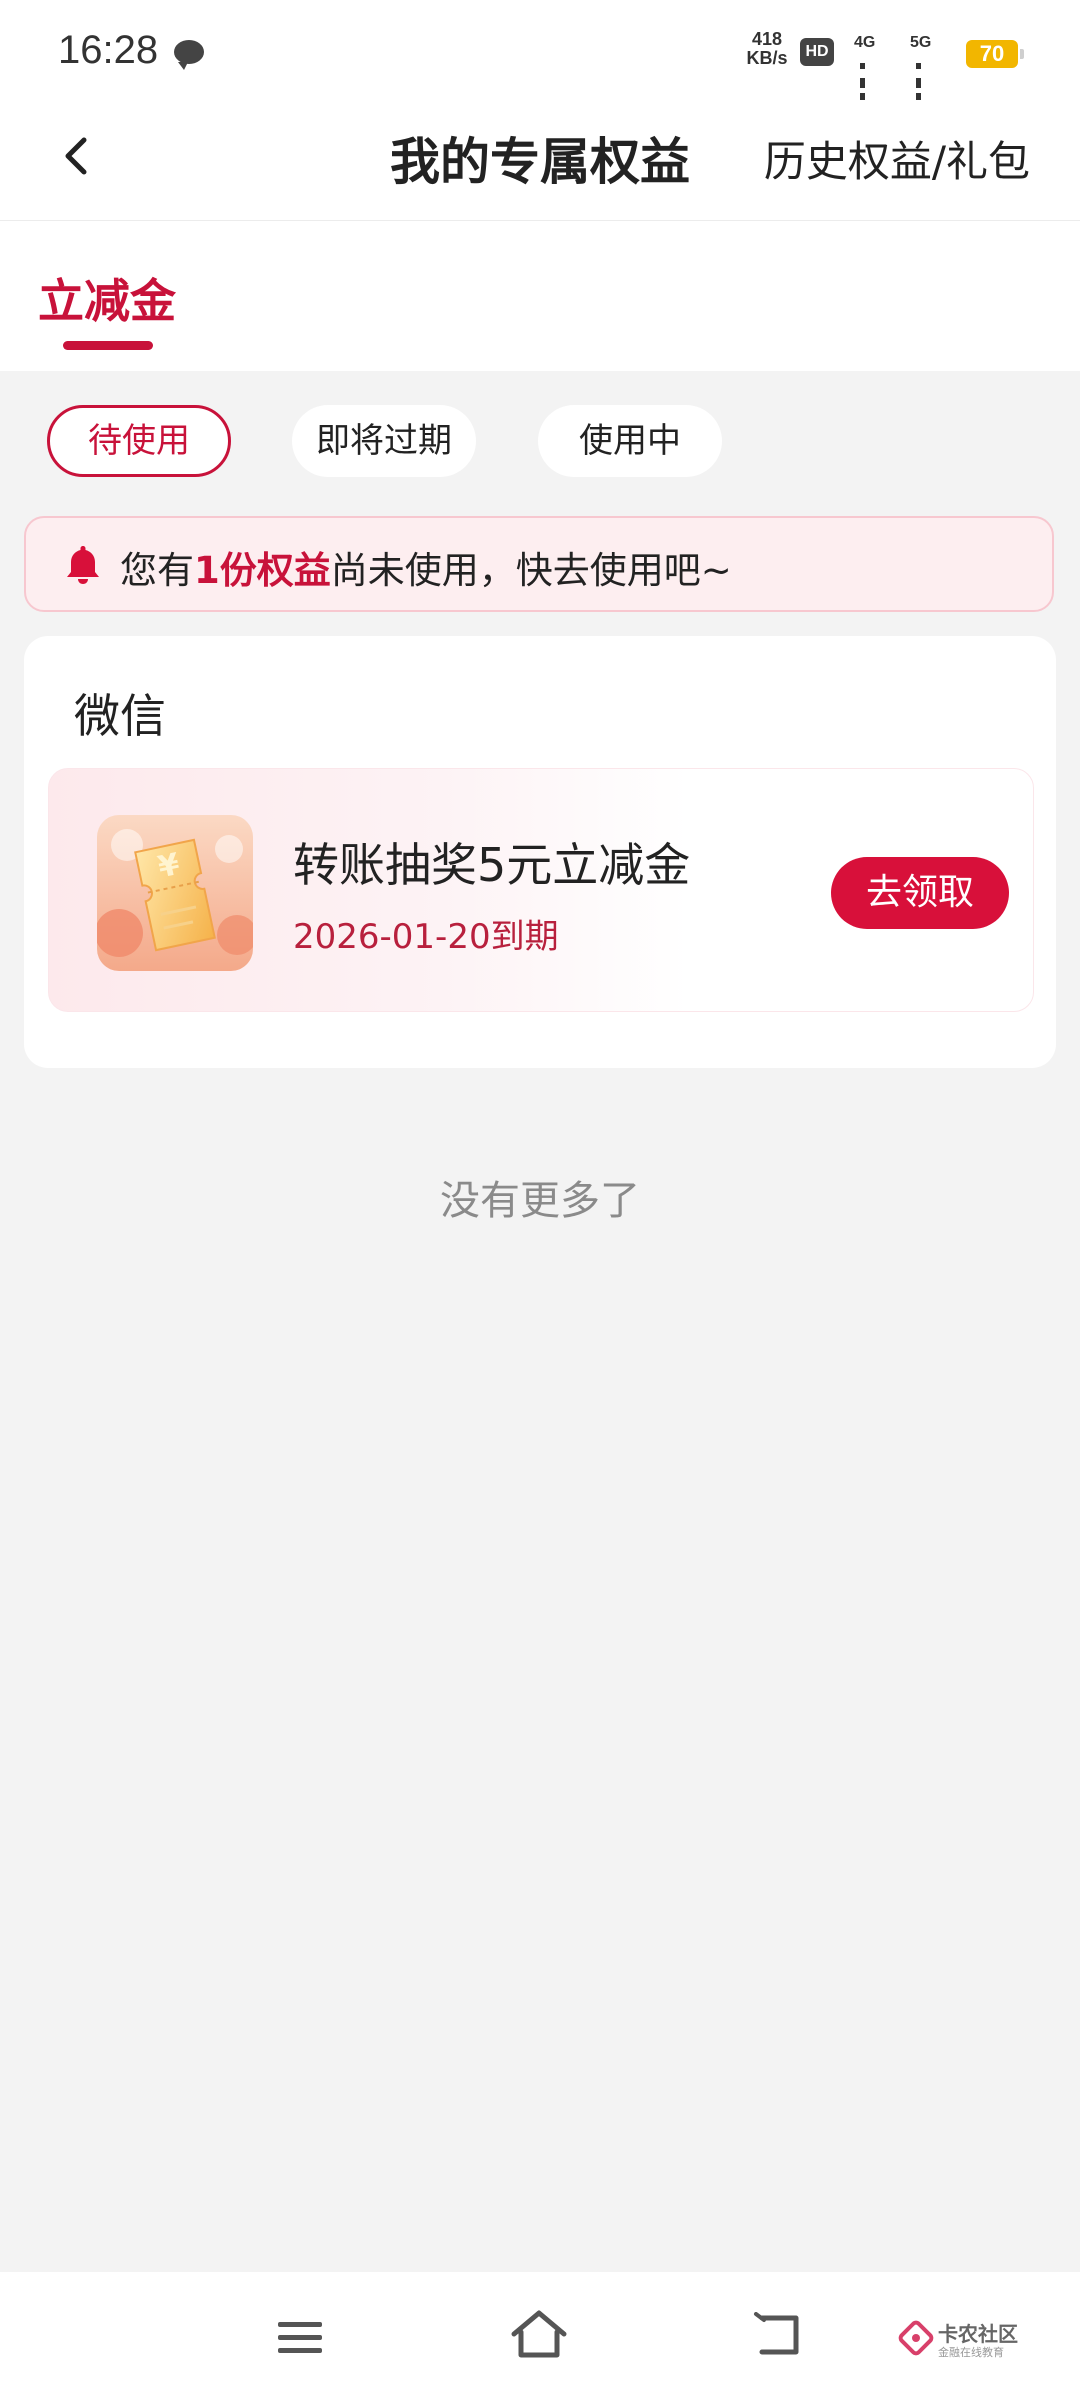 This screenshot has height=2400, width=1080. I want to click on coupon-thumbnail-icon: ¥, so click(175, 893).